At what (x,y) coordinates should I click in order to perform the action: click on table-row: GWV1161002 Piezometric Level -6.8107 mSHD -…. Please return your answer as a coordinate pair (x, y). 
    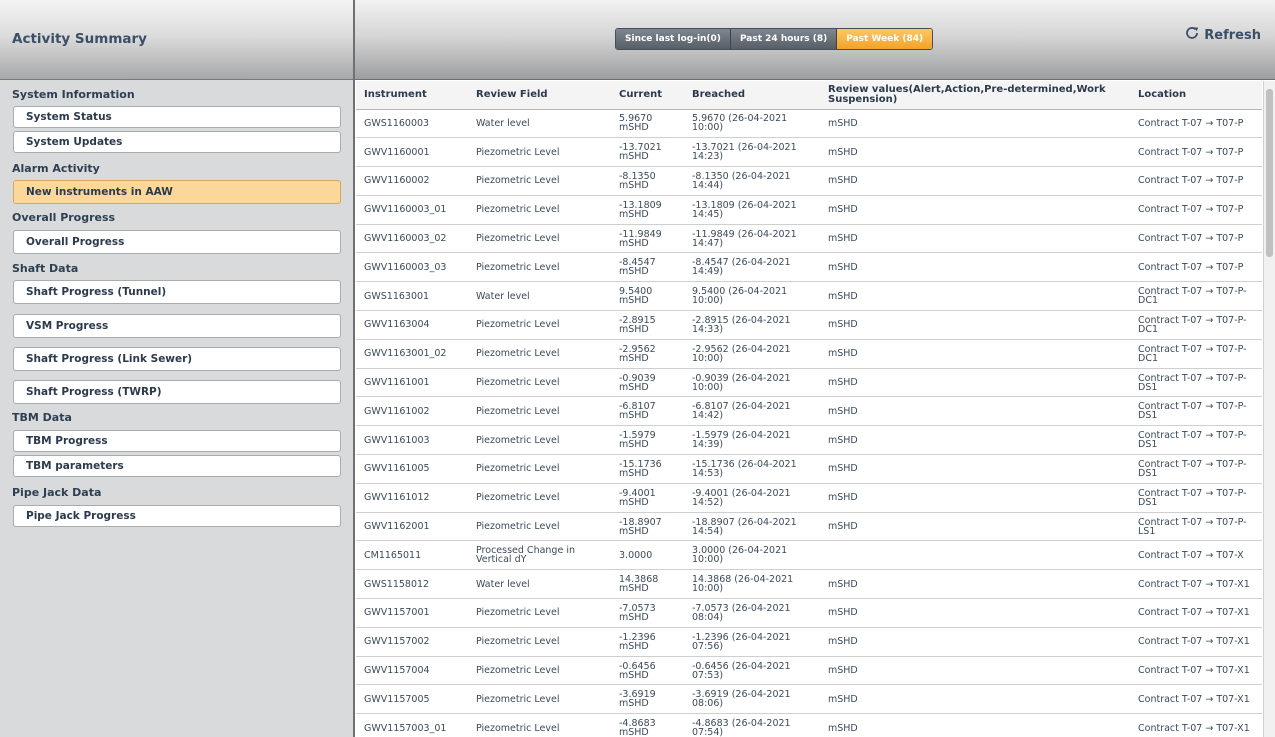
    Looking at the image, I should click on (809, 411).